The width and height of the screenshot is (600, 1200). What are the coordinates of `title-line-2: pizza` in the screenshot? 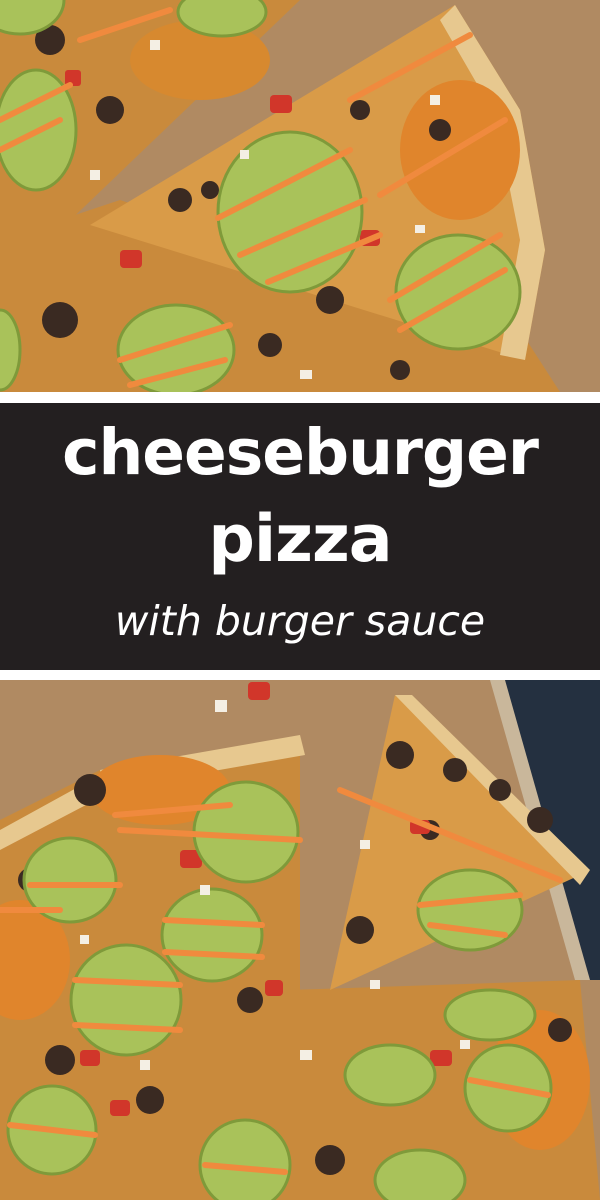 It's located at (300, 539).